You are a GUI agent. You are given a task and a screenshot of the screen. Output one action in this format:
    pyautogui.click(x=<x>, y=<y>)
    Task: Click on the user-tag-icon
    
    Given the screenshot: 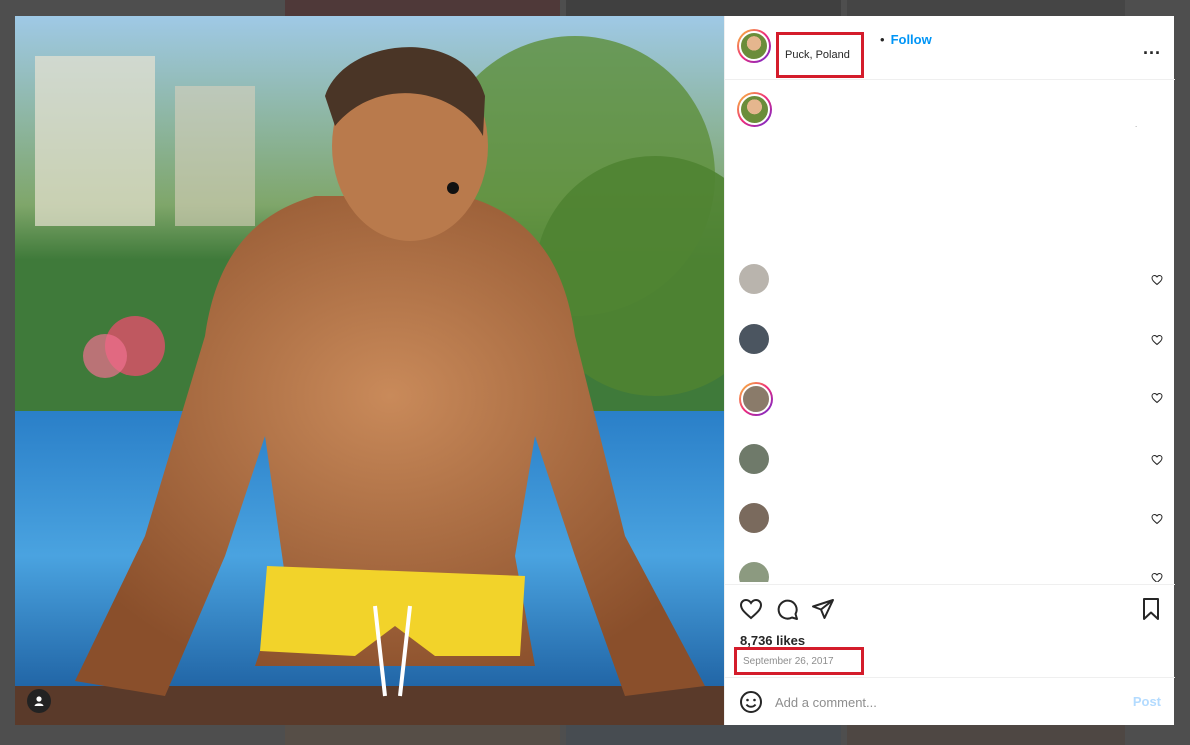 What is the action you would take?
    pyautogui.click(x=39, y=701)
    